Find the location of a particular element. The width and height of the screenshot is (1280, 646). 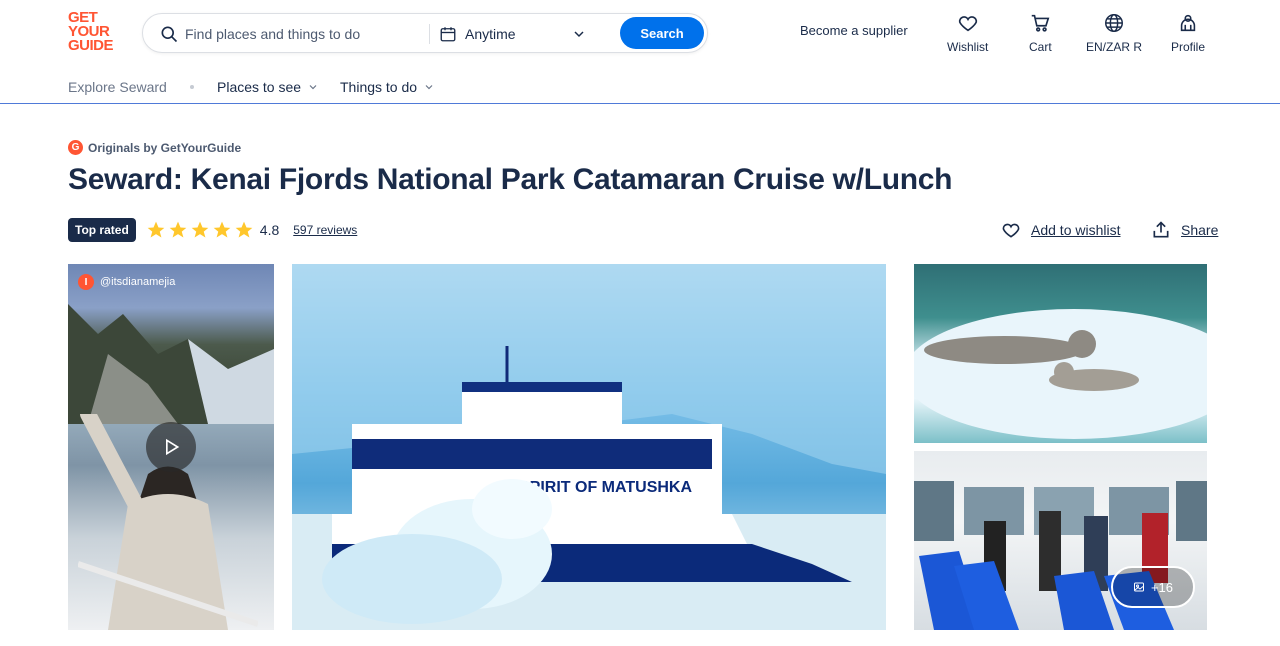

add-to-wishlist-label: Add to wishlist is located at coordinates (1076, 230).